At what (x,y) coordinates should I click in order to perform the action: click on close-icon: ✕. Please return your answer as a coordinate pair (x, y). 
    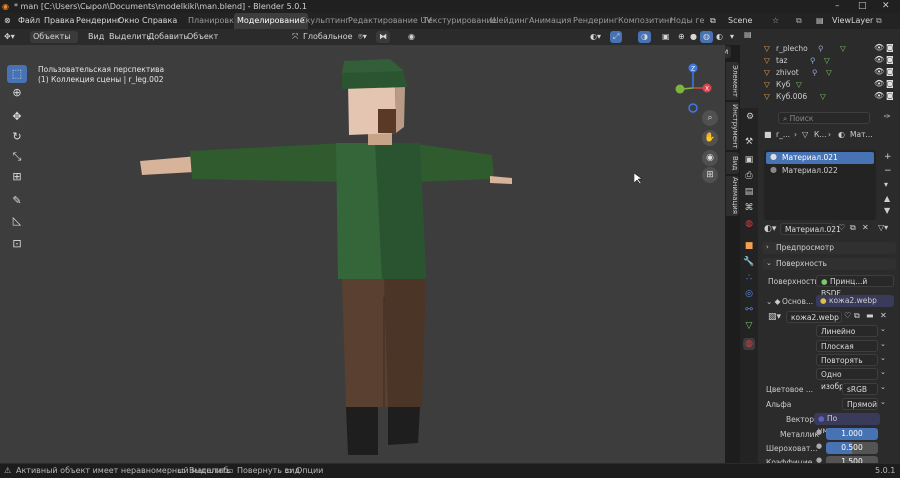
    Looking at the image, I should click on (886, 6).